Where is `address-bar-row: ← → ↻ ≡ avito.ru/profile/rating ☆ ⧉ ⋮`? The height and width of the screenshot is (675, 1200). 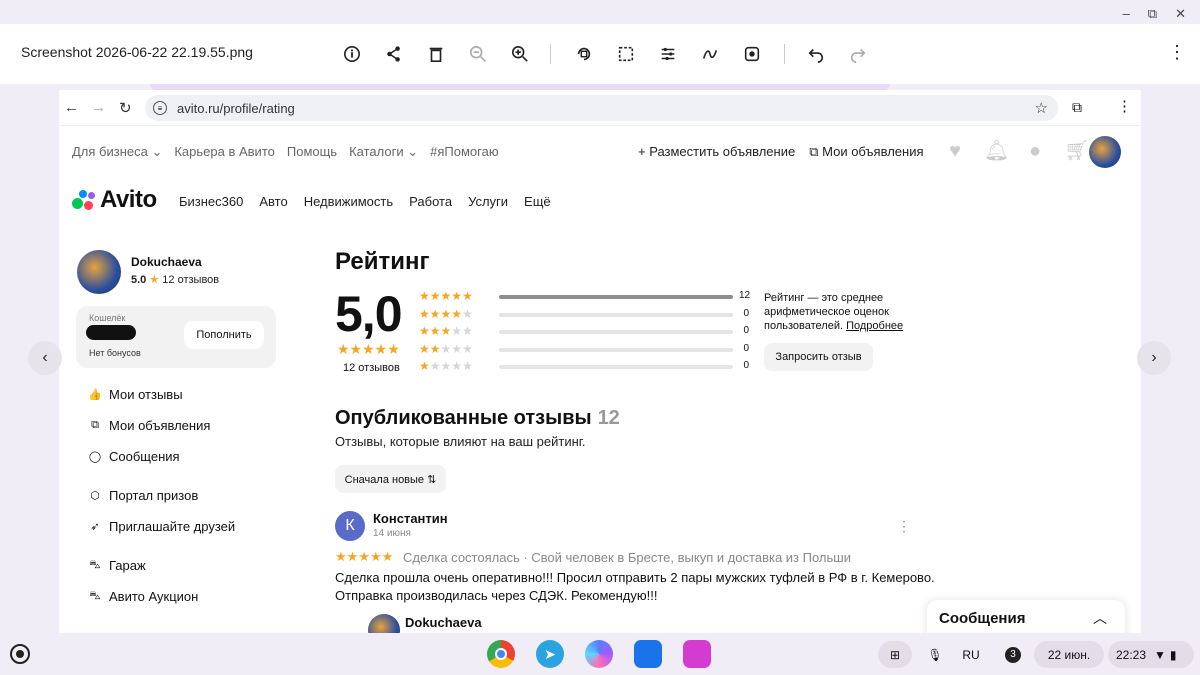 address-bar-row: ← → ↻ ≡ avito.ru/profile/rating ☆ ⧉ ⋮ is located at coordinates (600, 108).